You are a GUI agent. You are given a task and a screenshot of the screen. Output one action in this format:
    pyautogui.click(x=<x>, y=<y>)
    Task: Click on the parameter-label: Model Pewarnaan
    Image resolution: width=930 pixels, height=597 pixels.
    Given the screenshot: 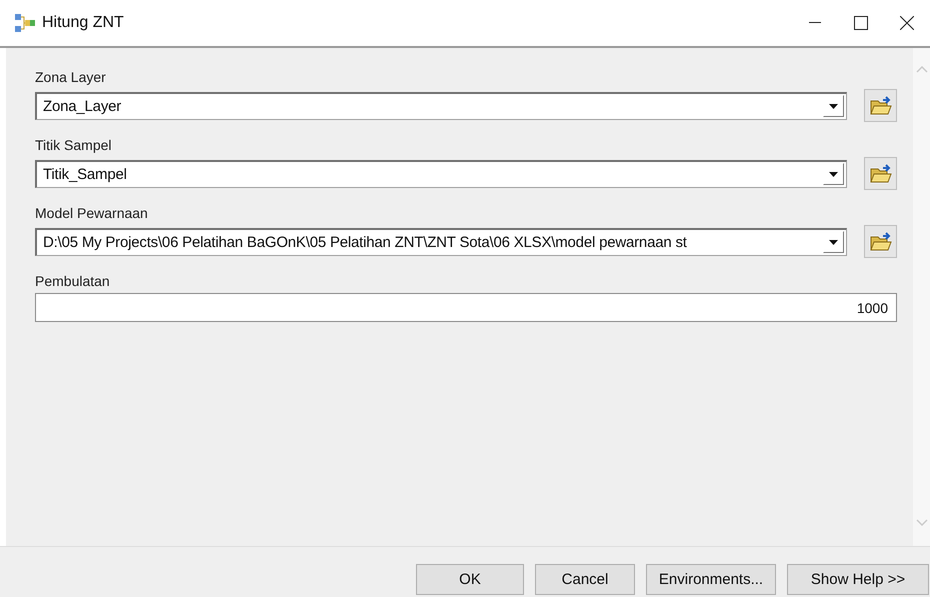 What is the action you would take?
    pyautogui.click(x=92, y=213)
    